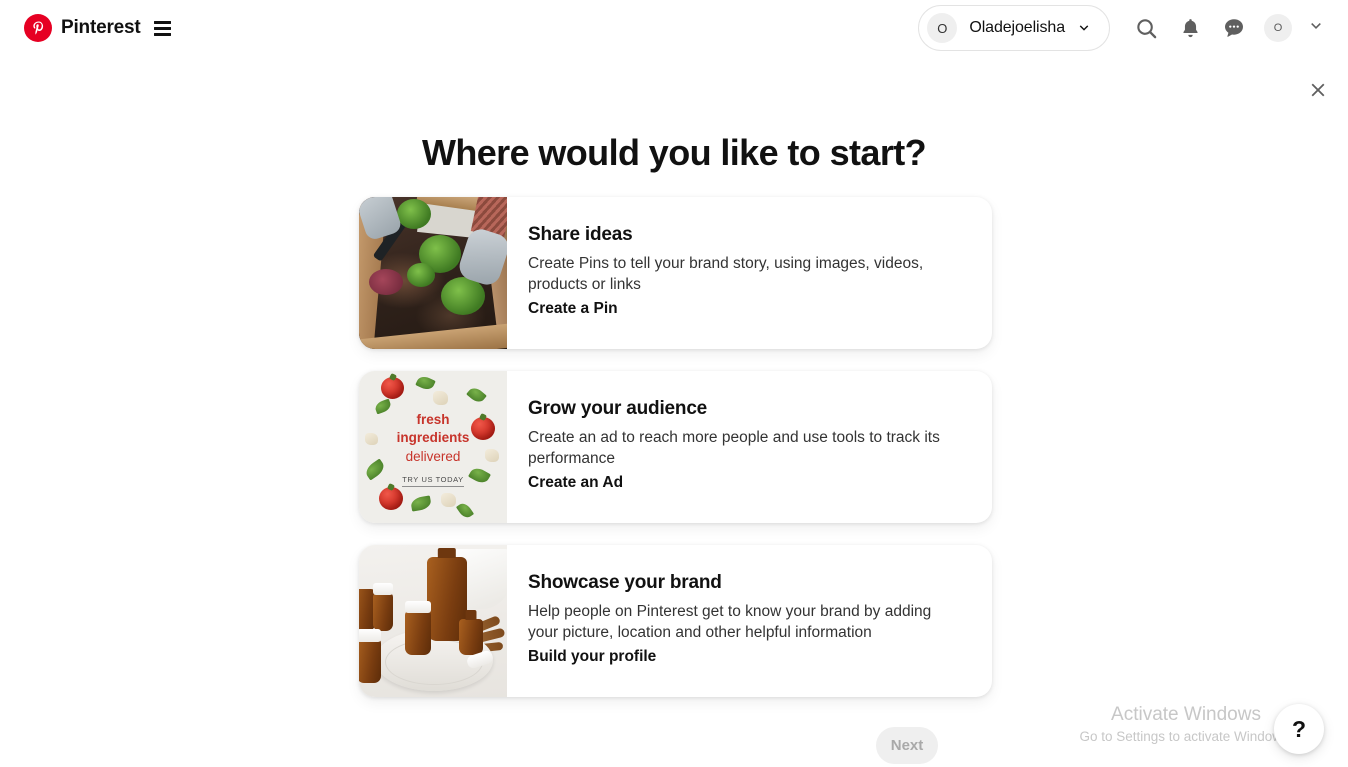 The height and width of the screenshot is (767, 1348). Describe the element at coordinates (674, 28) in the screenshot. I see `top-header: Pinterest O Oladejoelisha O` at that location.